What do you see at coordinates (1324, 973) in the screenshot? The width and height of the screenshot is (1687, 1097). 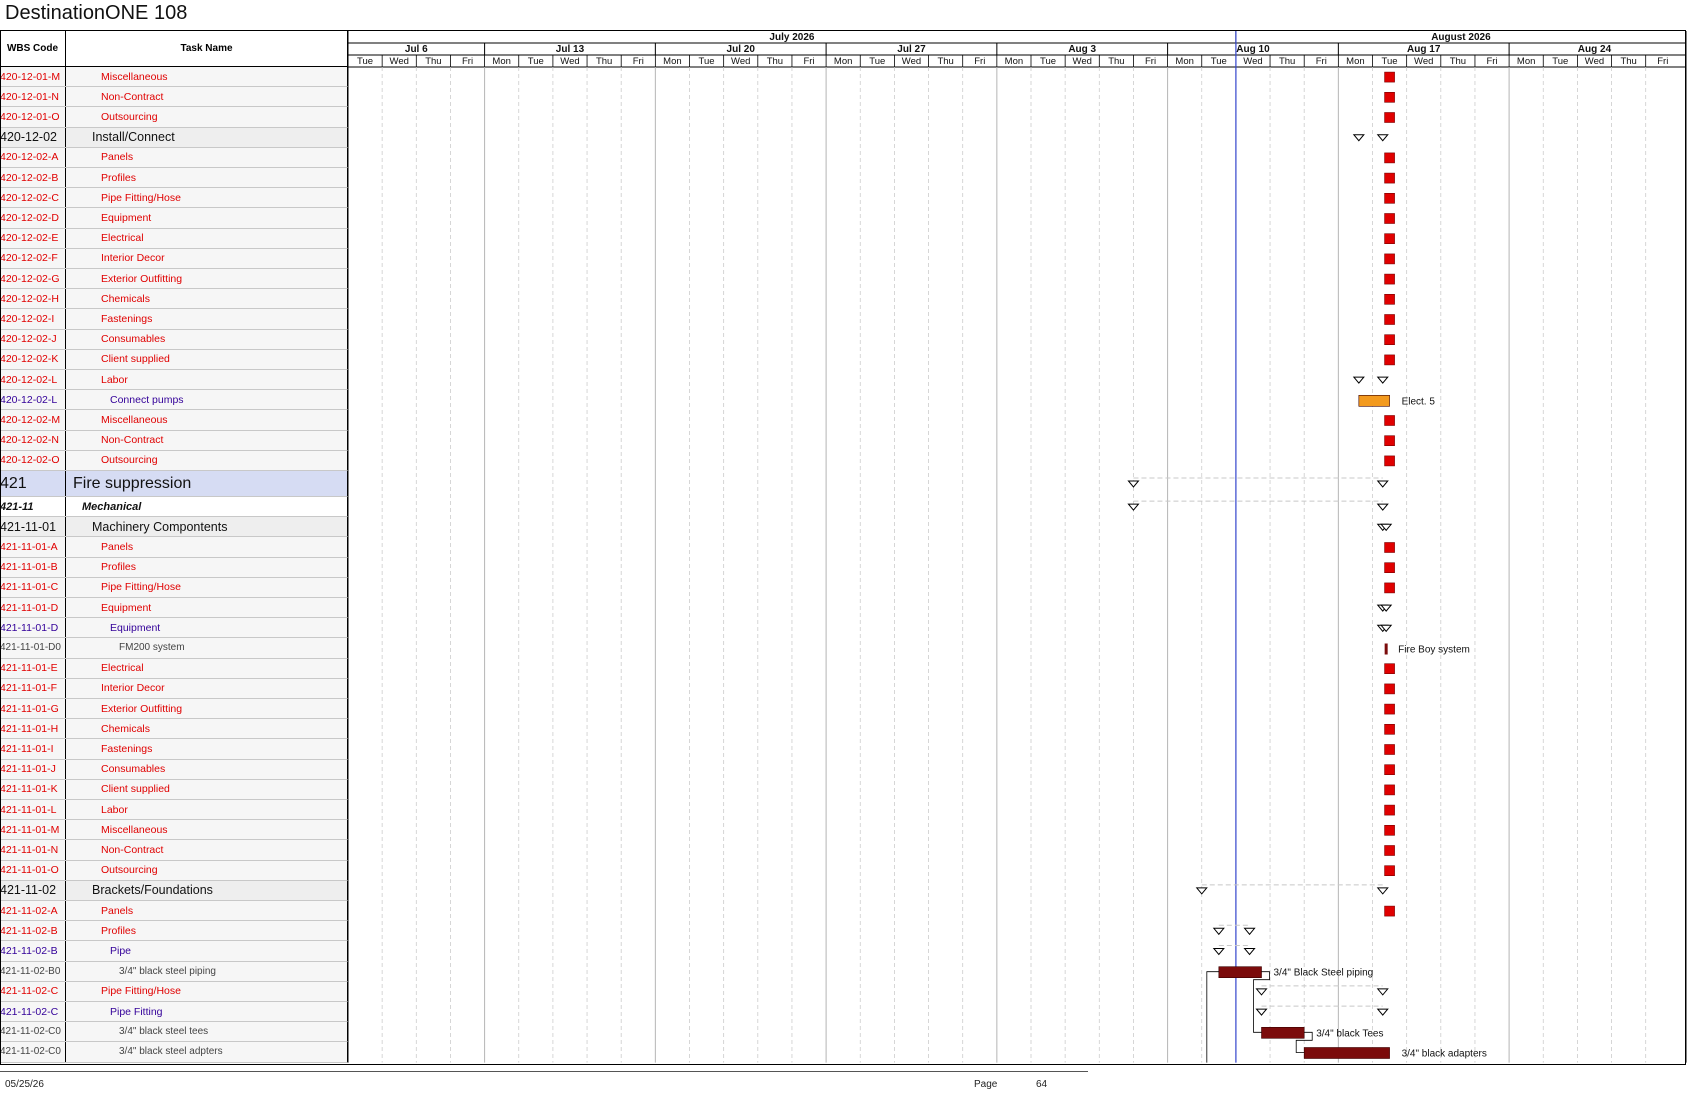 I see `task-bar-label: 3/4" Black Steel piping` at bounding box center [1324, 973].